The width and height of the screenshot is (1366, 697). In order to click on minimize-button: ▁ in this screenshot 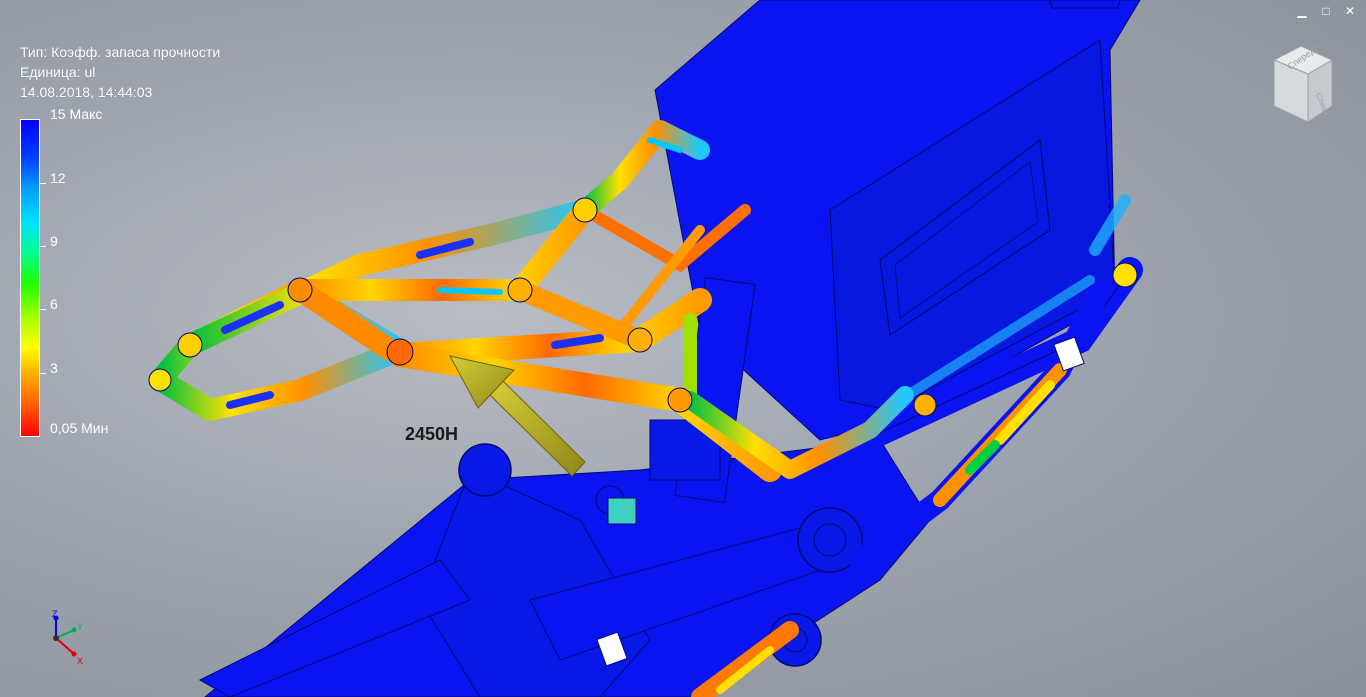, I will do `click(1302, 11)`.